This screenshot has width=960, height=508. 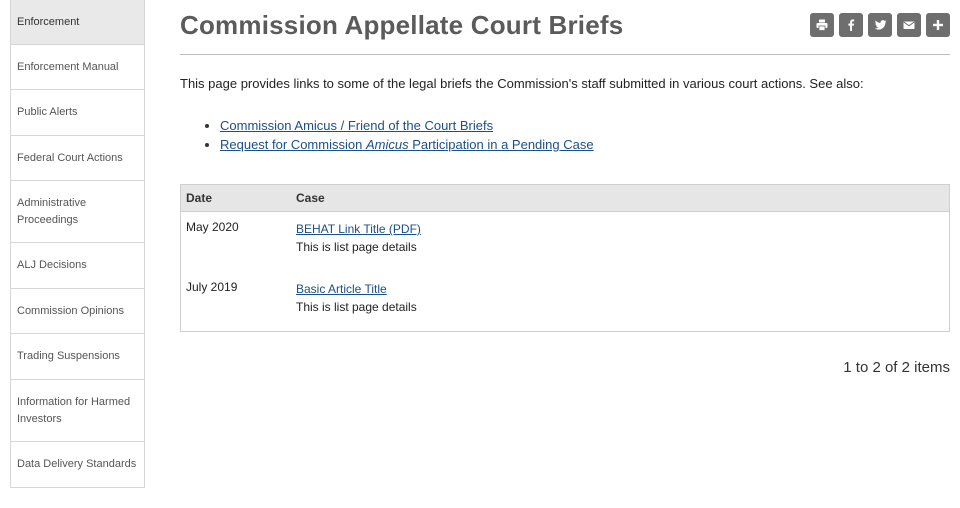 I want to click on sidebar-item-administrative-proceedings: Administrative Proceedings, so click(x=77, y=212).